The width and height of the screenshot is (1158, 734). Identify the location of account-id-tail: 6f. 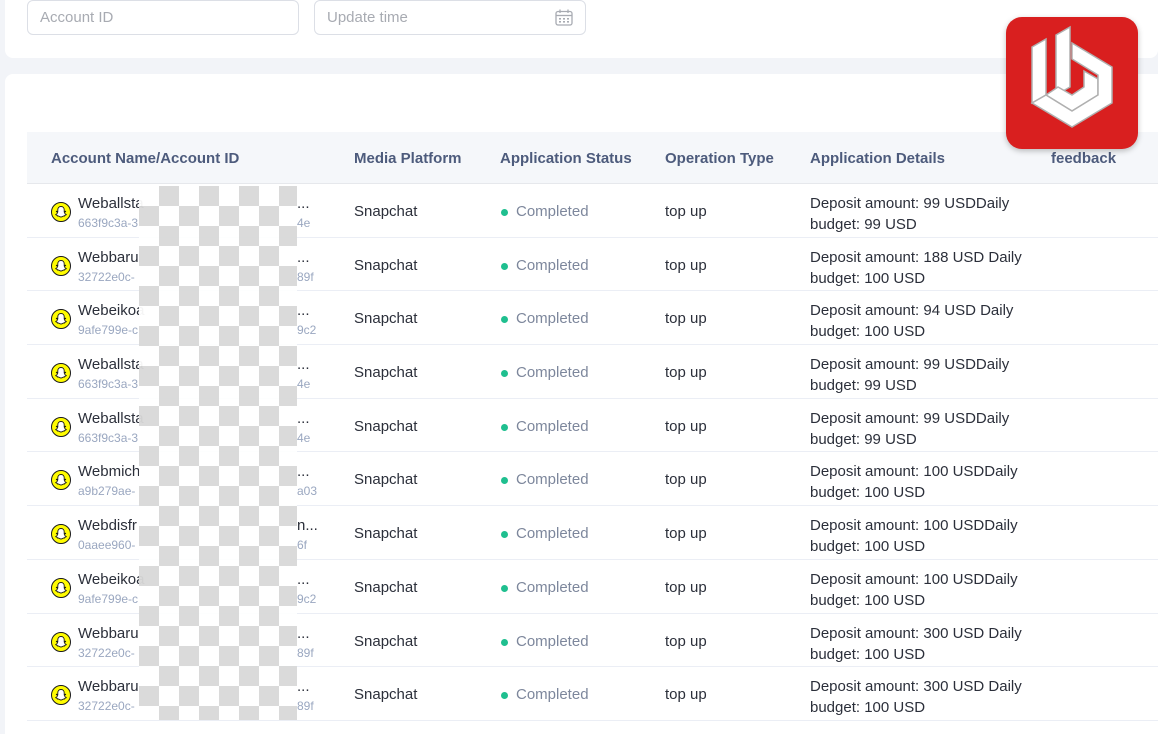
(302, 545).